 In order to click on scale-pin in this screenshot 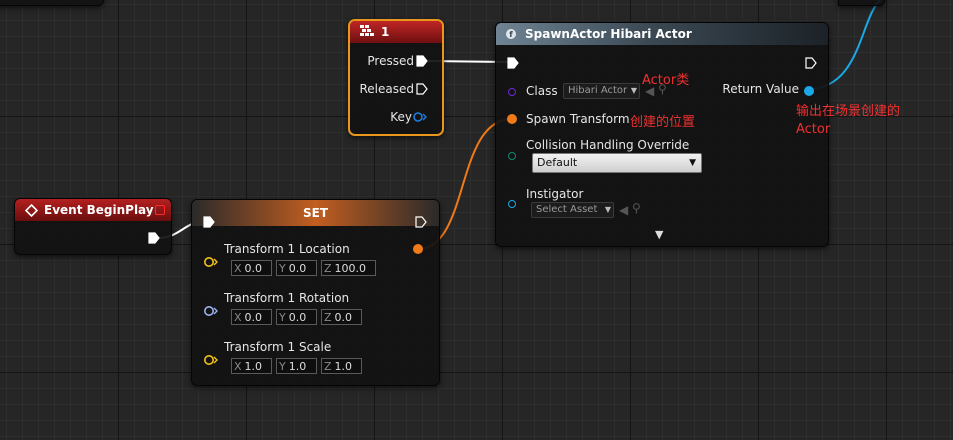, I will do `click(211, 360)`.